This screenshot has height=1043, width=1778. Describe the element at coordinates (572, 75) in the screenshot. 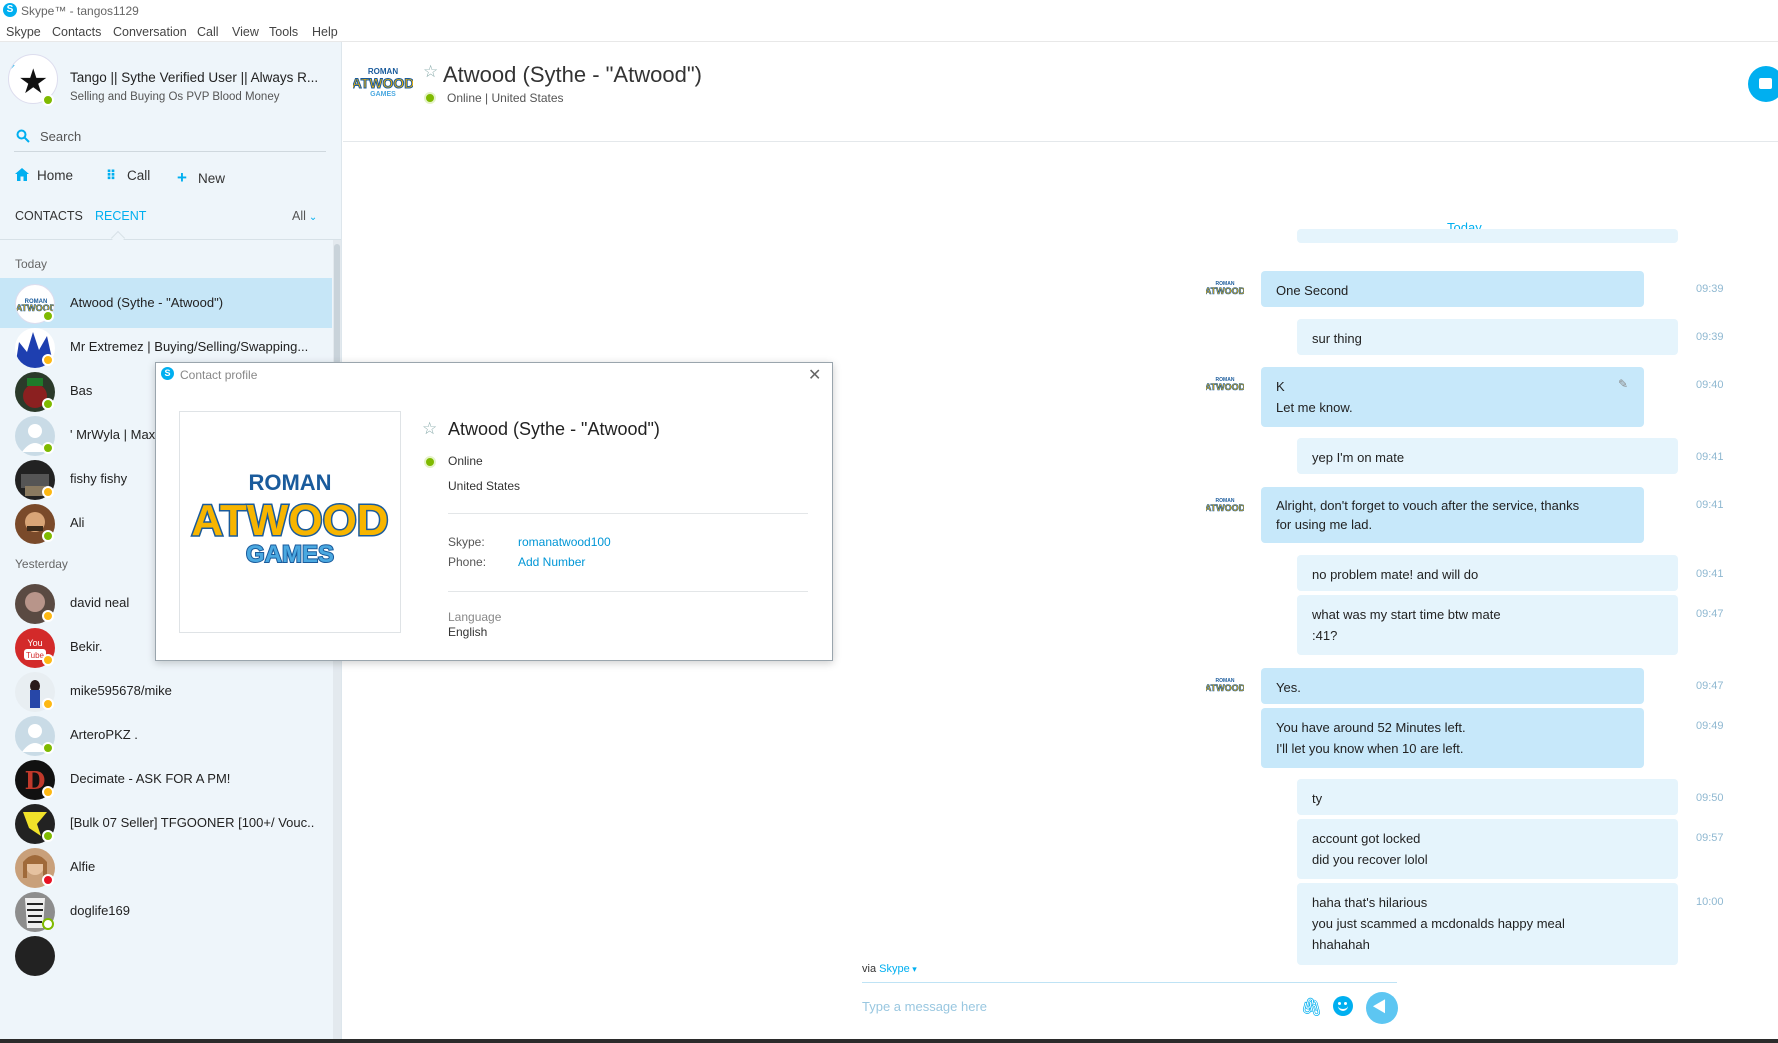

I see `conversation-title: Atwood (Sythe - "Atwood")` at that location.